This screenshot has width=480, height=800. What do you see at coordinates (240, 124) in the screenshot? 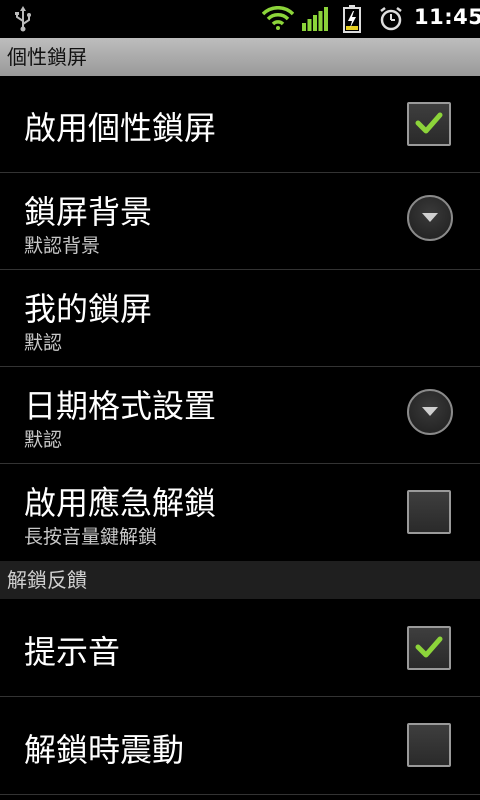
I see `pref-enable-custom-lockscreen: 啟用個性鎖屏` at bounding box center [240, 124].